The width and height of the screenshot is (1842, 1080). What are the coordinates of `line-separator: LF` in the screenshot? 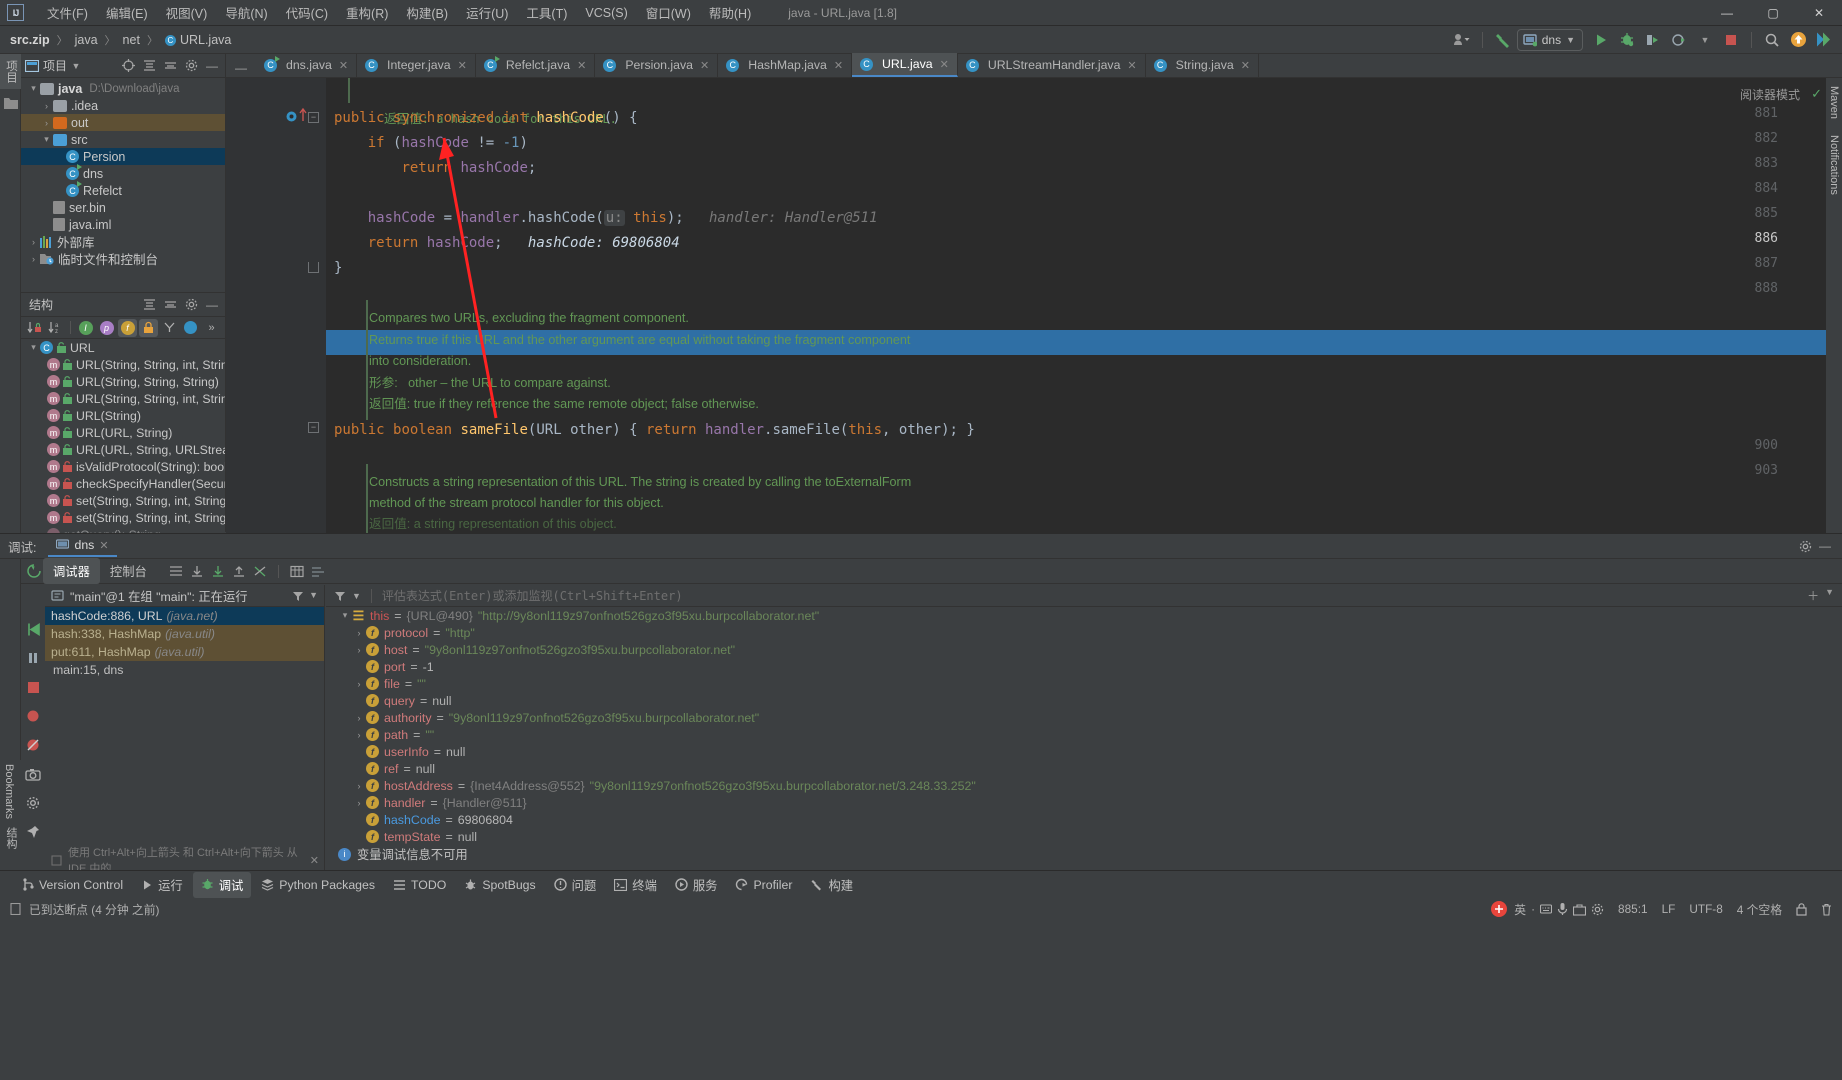 It's located at (1669, 909).